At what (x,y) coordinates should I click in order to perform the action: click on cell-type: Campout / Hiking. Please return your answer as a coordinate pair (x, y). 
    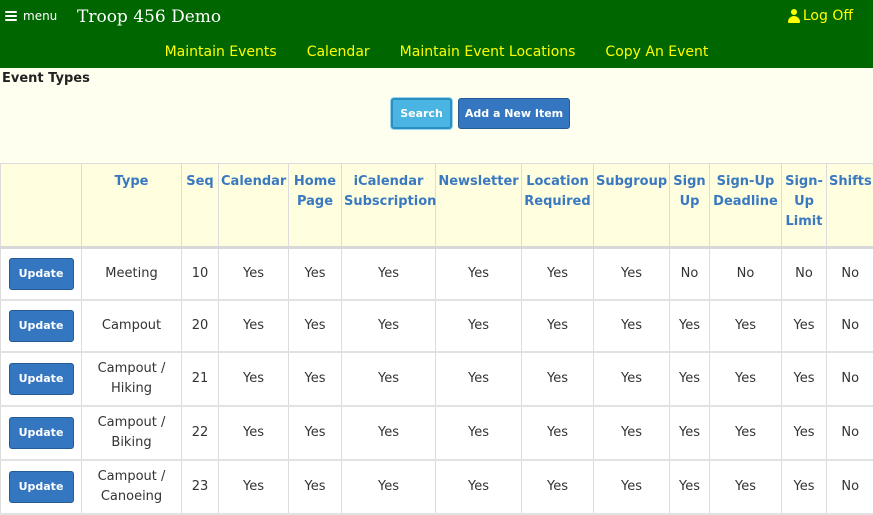
    Looking at the image, I should click on (132, 379).